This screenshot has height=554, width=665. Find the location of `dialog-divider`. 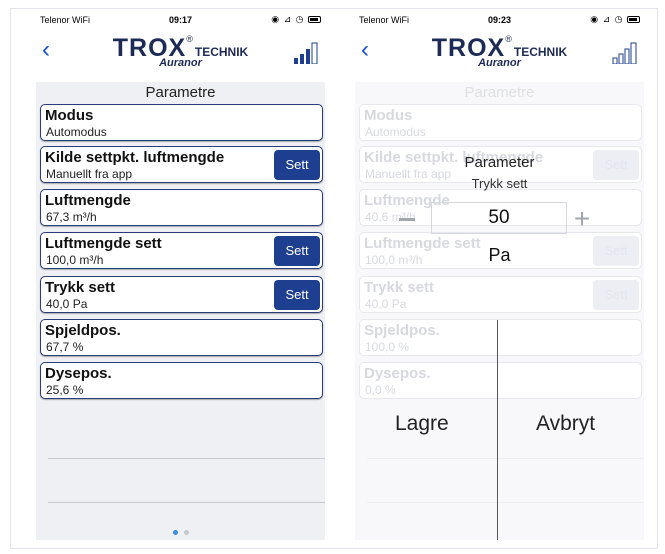

dialog-divider is located at coordinates (497, 430).